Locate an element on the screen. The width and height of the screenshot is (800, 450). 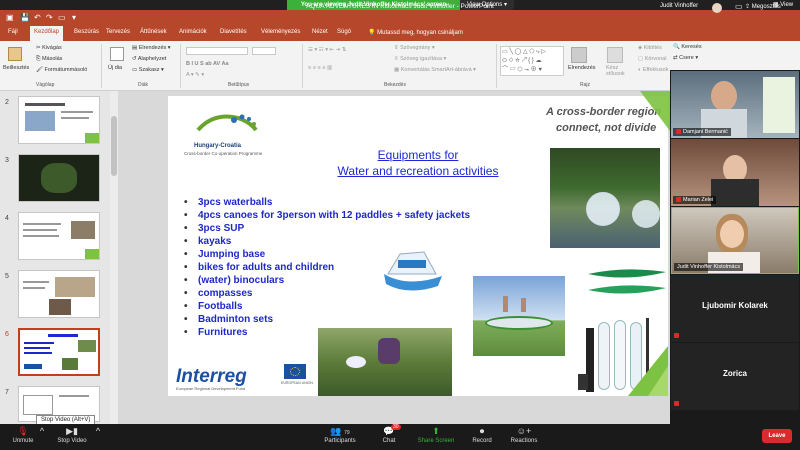
quick-styles-icon is located at coordinates (615, 55).